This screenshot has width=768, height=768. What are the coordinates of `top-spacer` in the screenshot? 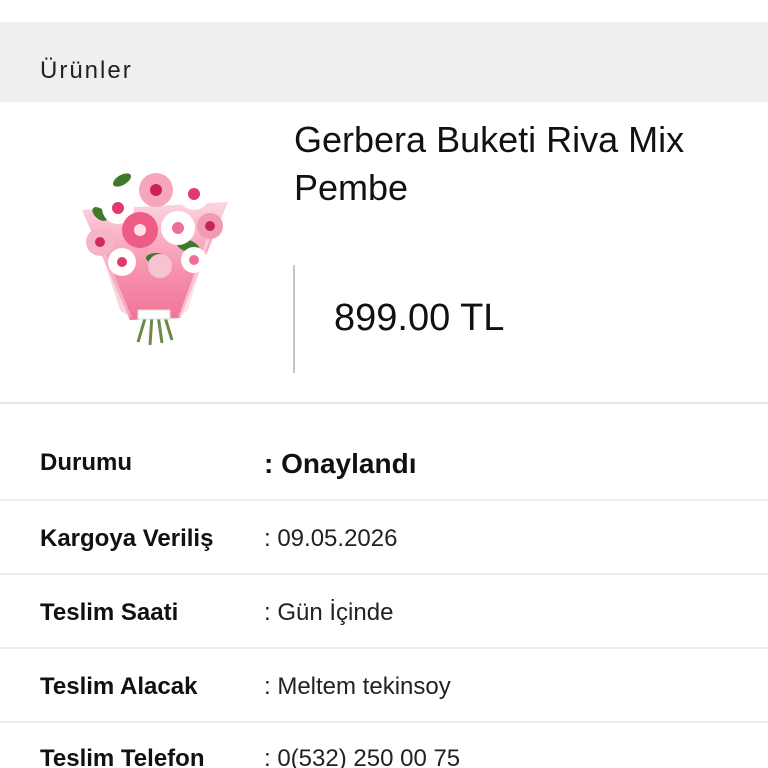 It's located at (384, 11).